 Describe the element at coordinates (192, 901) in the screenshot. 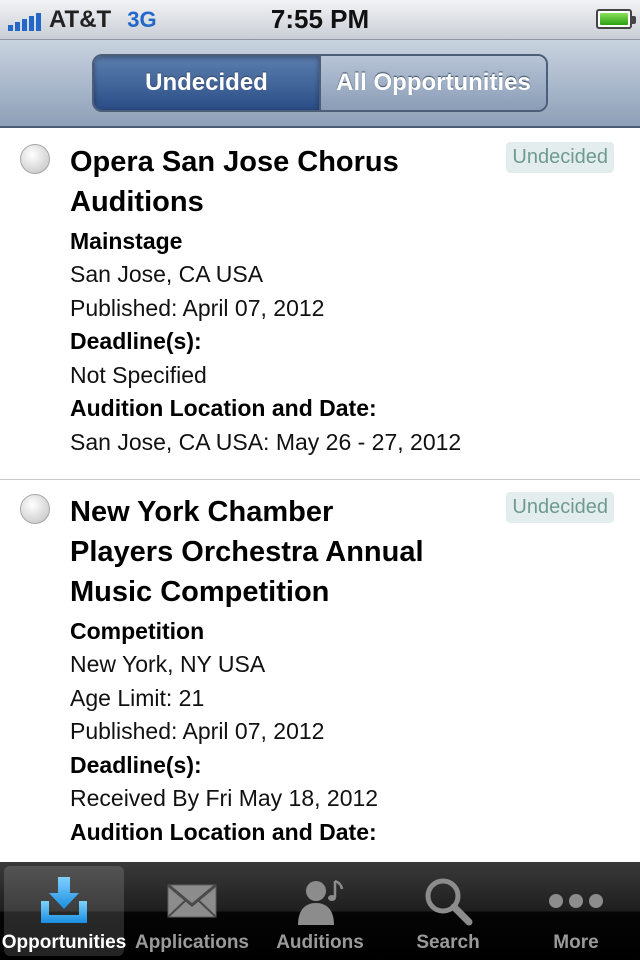

I see `envelope-icon` at that location.